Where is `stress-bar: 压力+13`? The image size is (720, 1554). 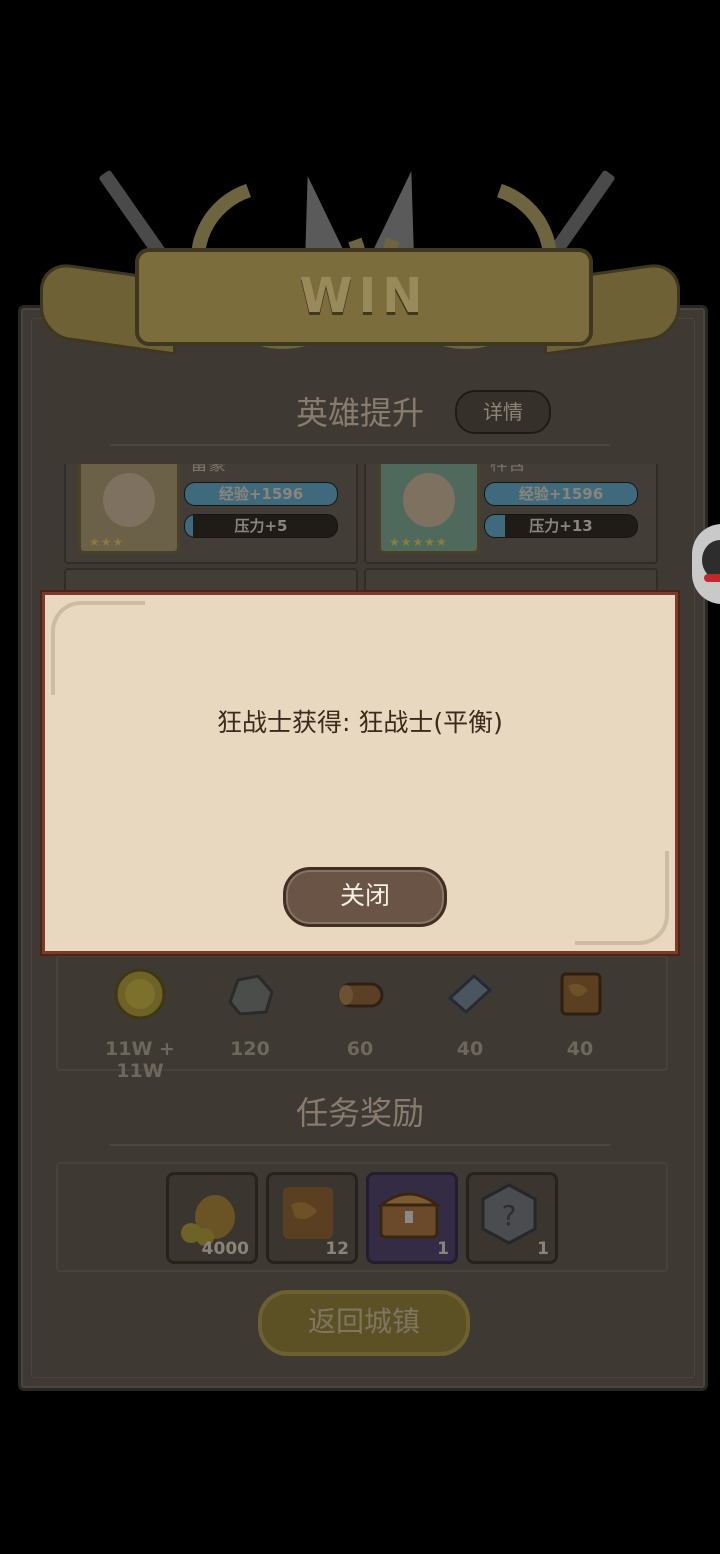
stress-bar: 压力+13 is located at coordinates (561, 526).